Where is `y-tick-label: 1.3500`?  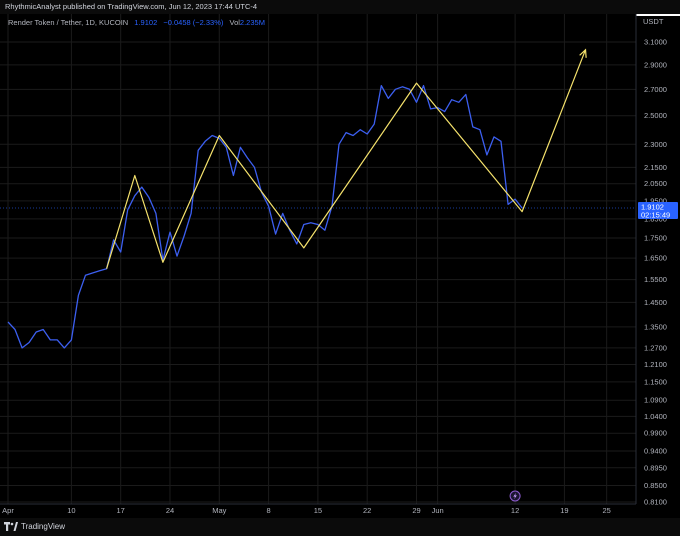 y-tick-label: 1.3500 is located at coordinates (655, 326).